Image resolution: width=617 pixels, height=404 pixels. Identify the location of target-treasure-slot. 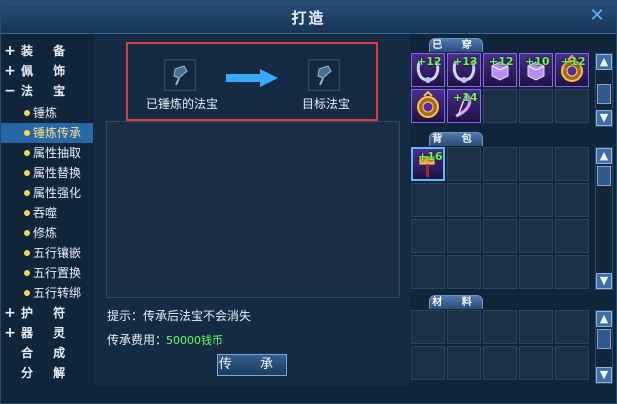
(324, 75).